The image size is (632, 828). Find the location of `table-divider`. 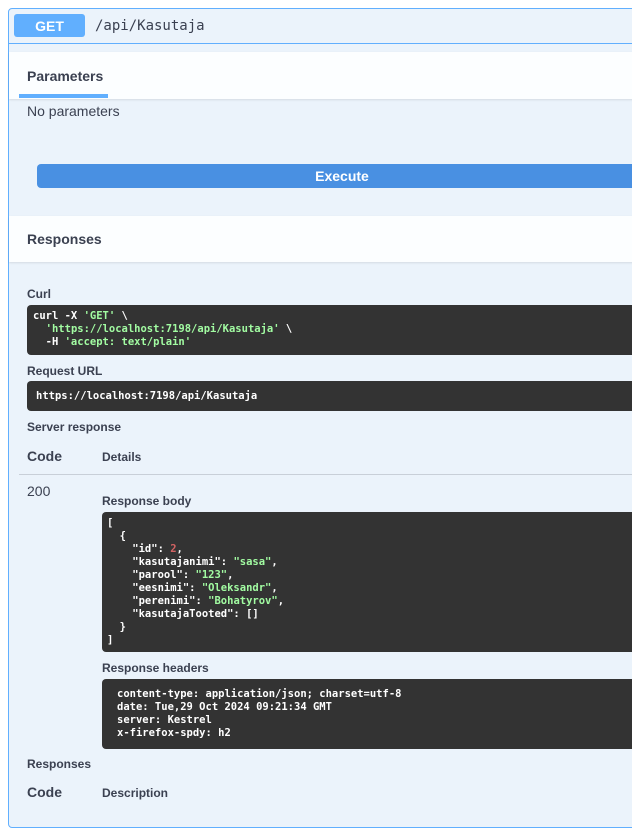

table-divider is located at coordinates (325, 474).